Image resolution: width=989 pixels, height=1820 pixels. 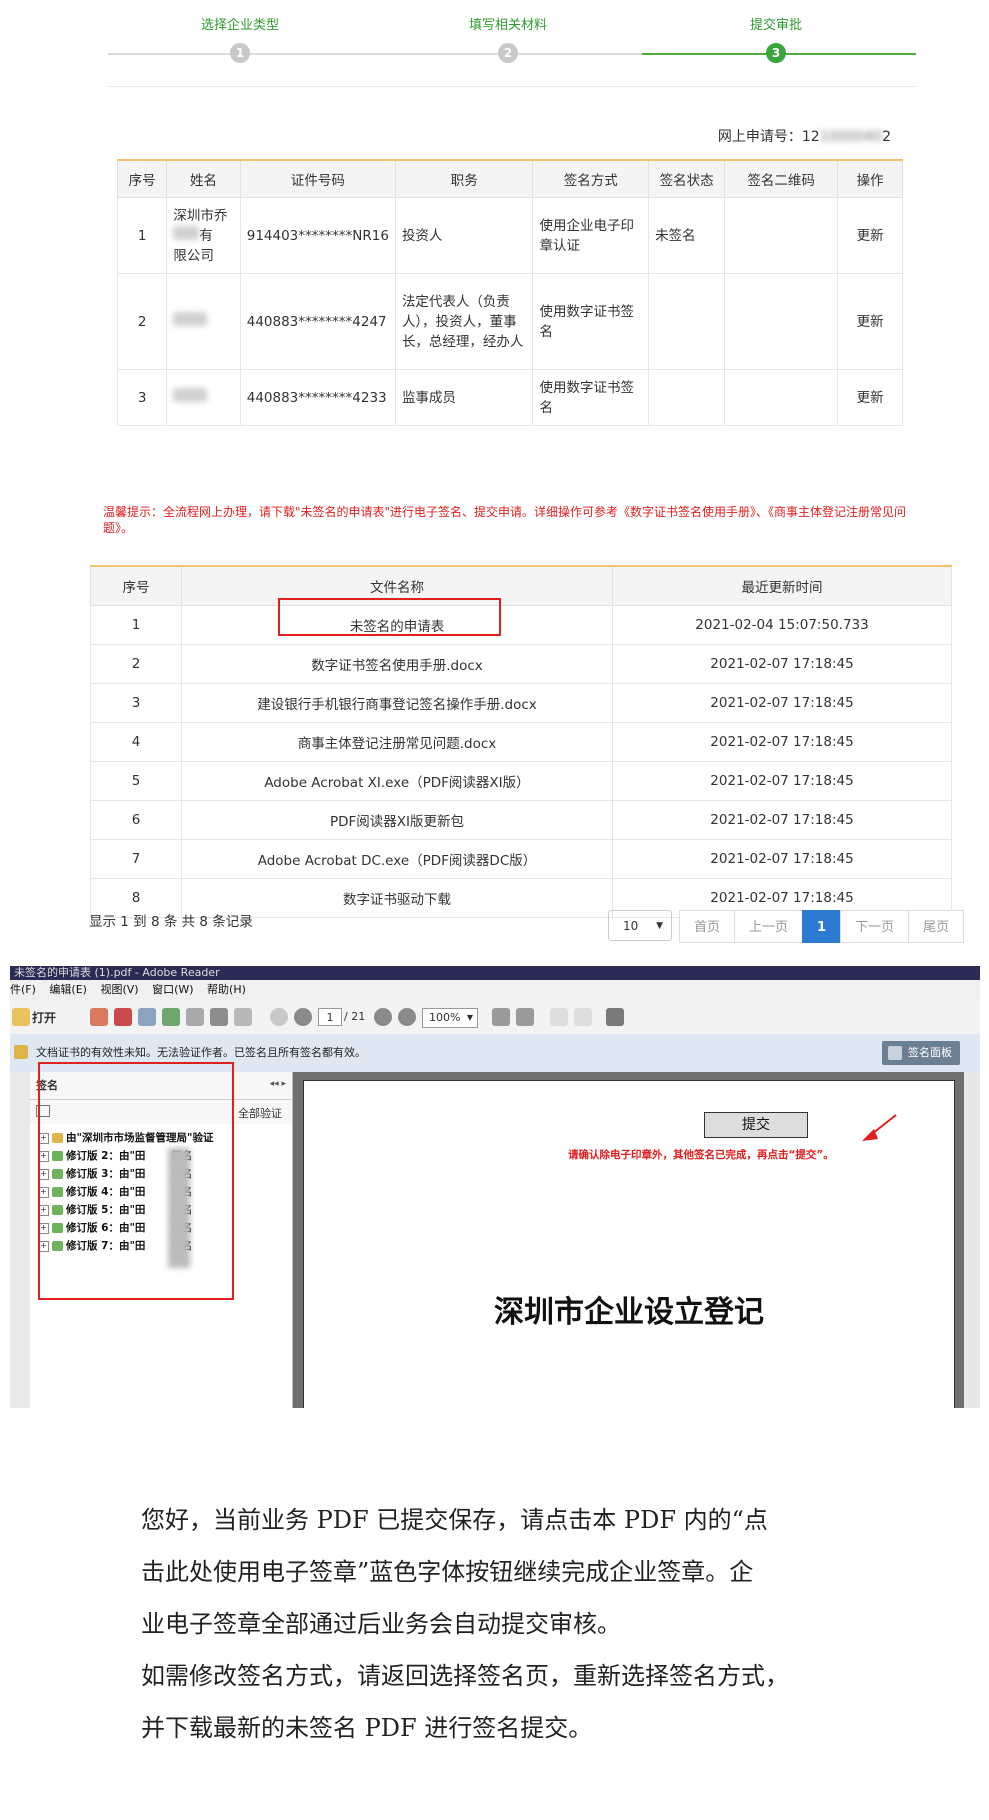 I want to click on step-3-label: 提交审批, so click(x=775, y=25).